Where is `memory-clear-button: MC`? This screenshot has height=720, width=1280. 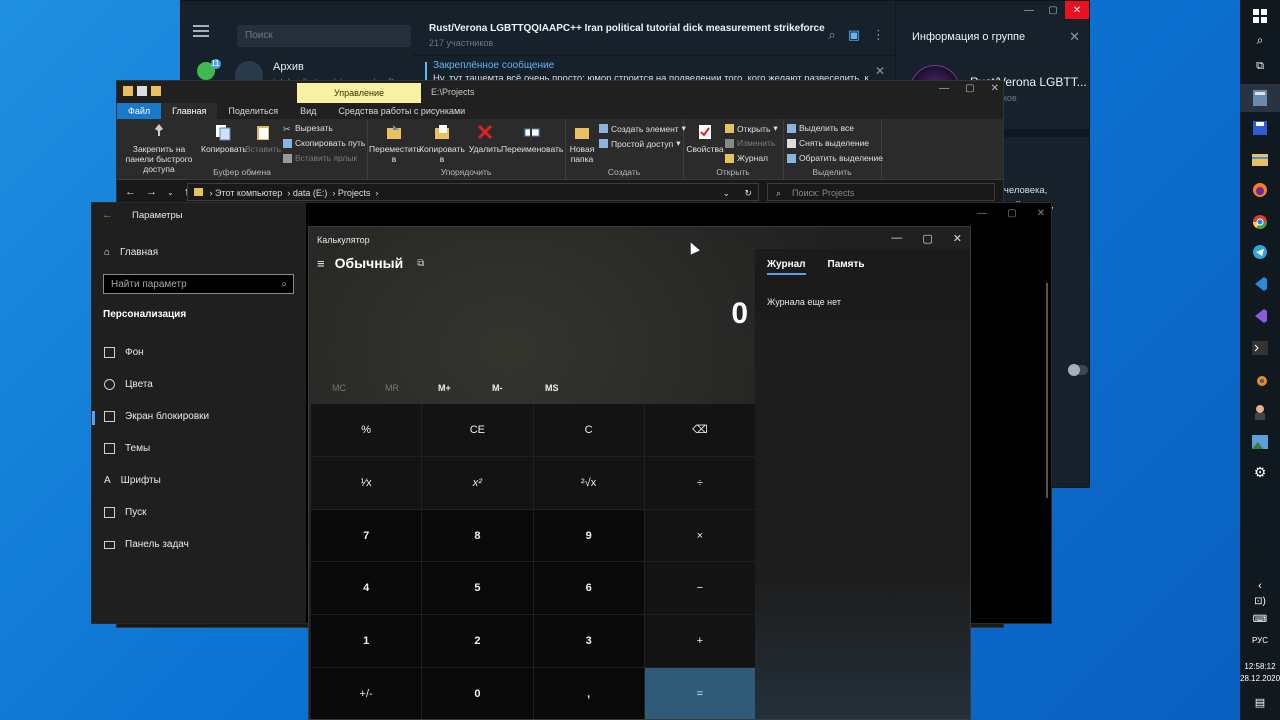
memory-clear-button: MC is located at coordinates (339, 388).